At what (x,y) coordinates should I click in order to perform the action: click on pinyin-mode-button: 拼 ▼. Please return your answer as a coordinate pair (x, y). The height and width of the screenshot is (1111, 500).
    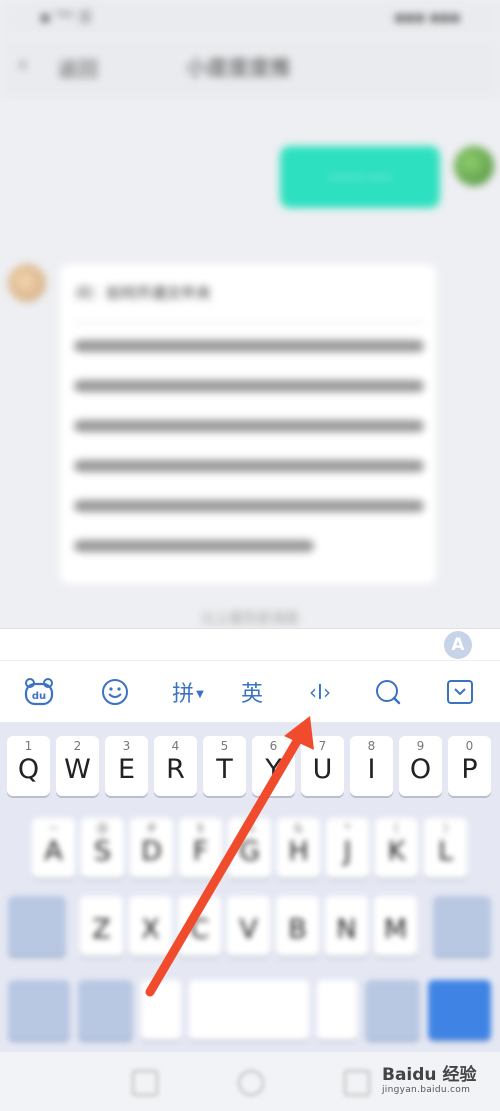
    Looking at the image, I should click on (188, 692).